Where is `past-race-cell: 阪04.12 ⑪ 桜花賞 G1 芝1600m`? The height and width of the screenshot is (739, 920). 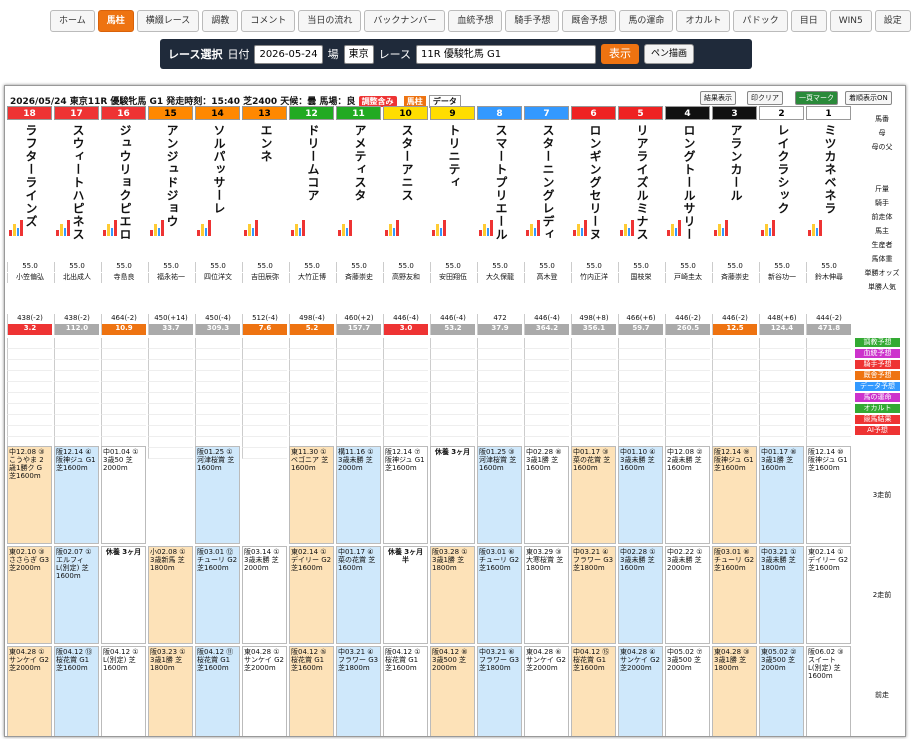
past-race-cell: 阪04.12 ⑪ 桜花賞 G1 芝1600m is located at coordinates (217, 691).